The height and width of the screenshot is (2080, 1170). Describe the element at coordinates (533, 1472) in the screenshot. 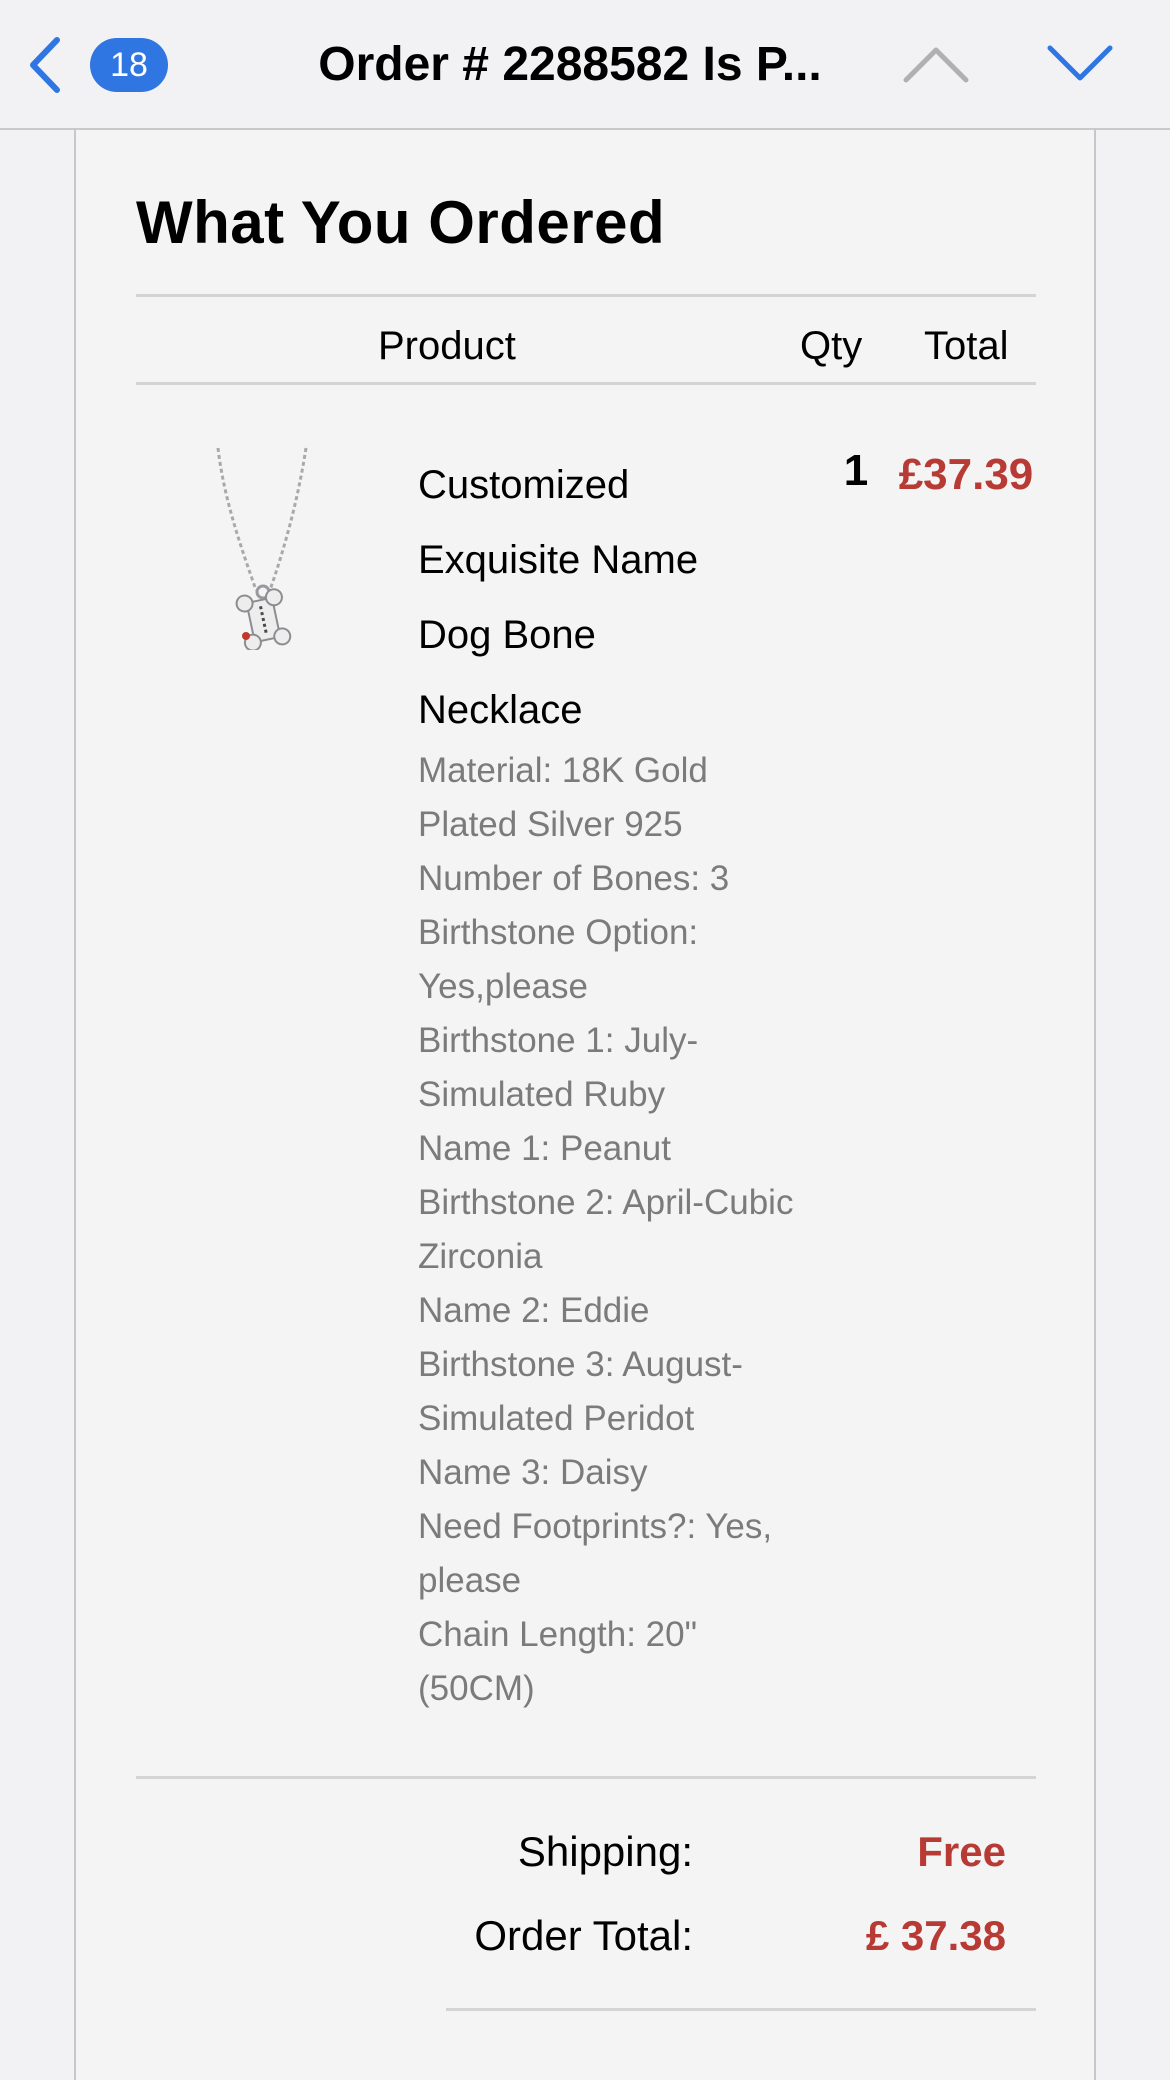

I see `product-option: Name 3: Daisy` at that location.